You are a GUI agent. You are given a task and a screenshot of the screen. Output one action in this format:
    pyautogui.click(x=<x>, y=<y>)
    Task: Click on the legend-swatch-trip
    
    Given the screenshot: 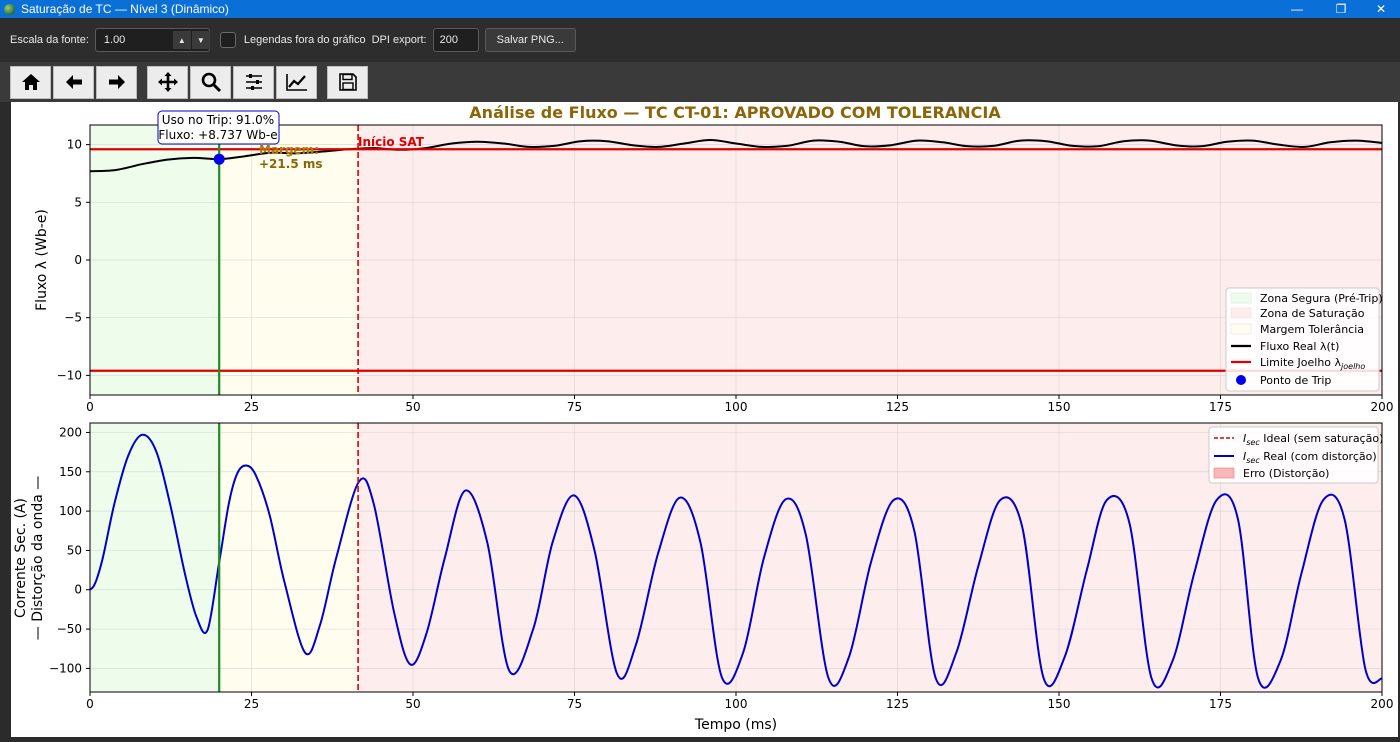 What is the action you would take?
    pyautogui.click(x=1241, y=380)
    